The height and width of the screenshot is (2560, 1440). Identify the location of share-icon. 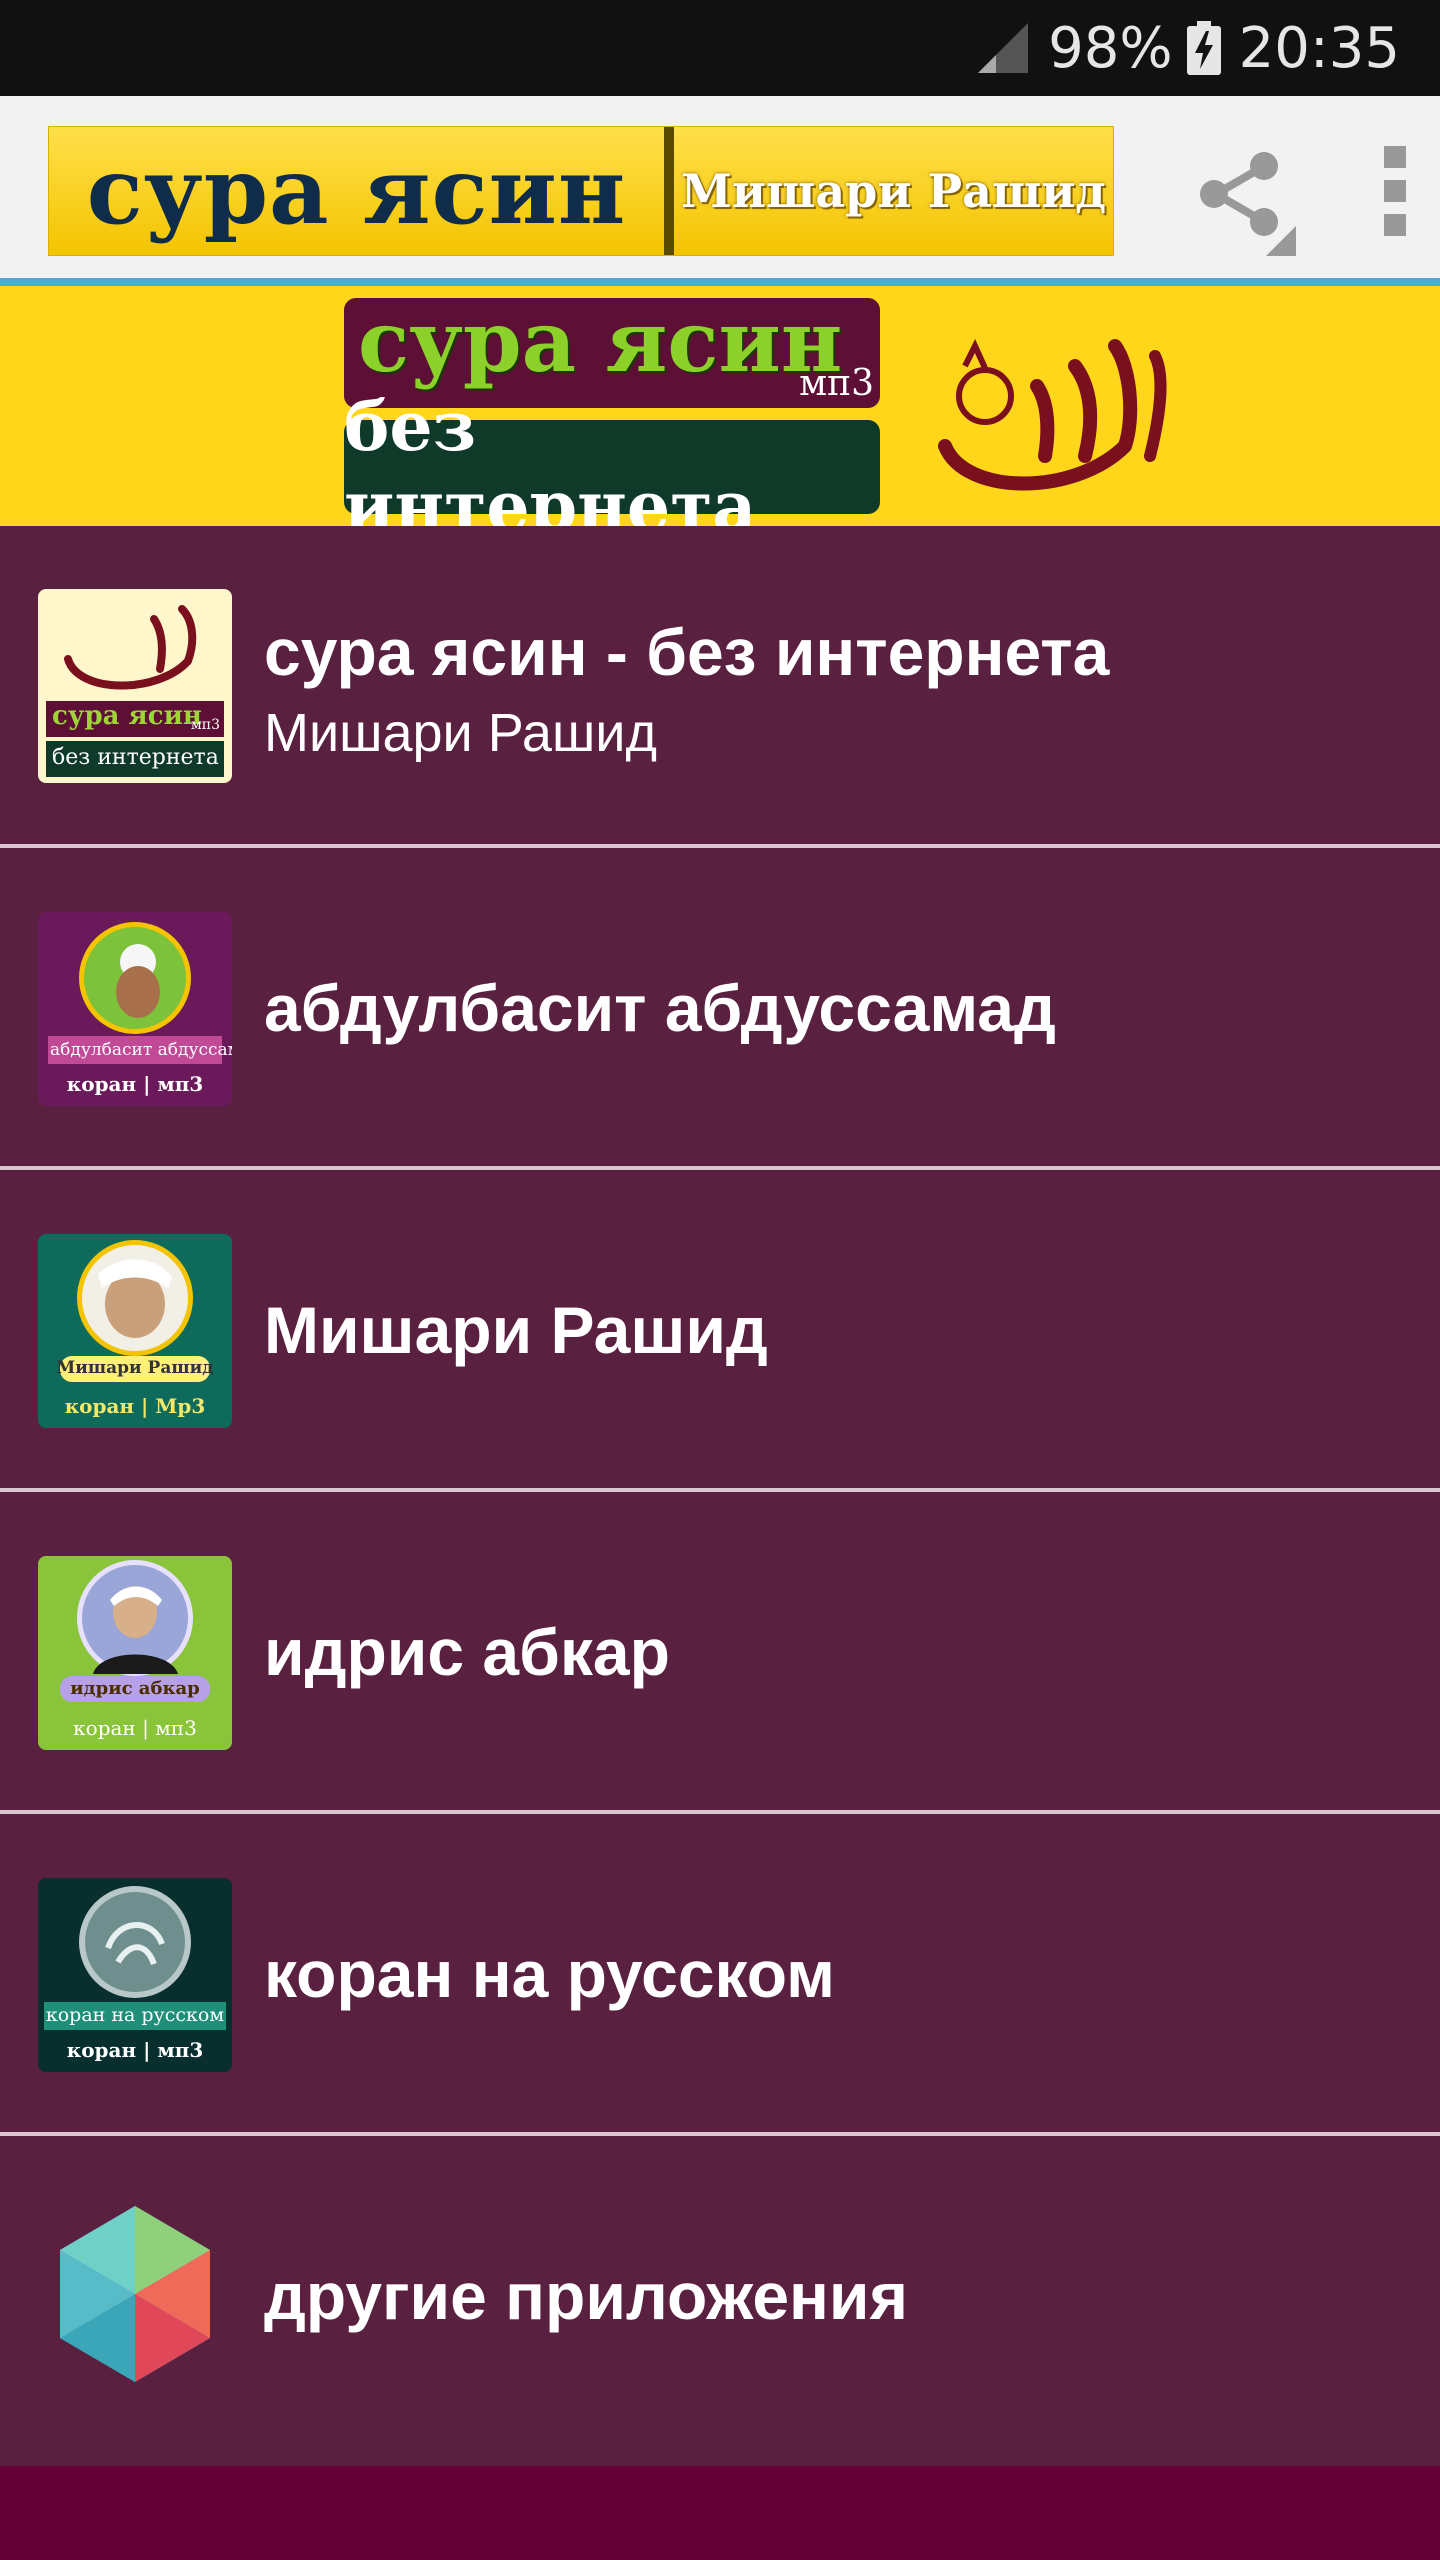
(1241, 201).